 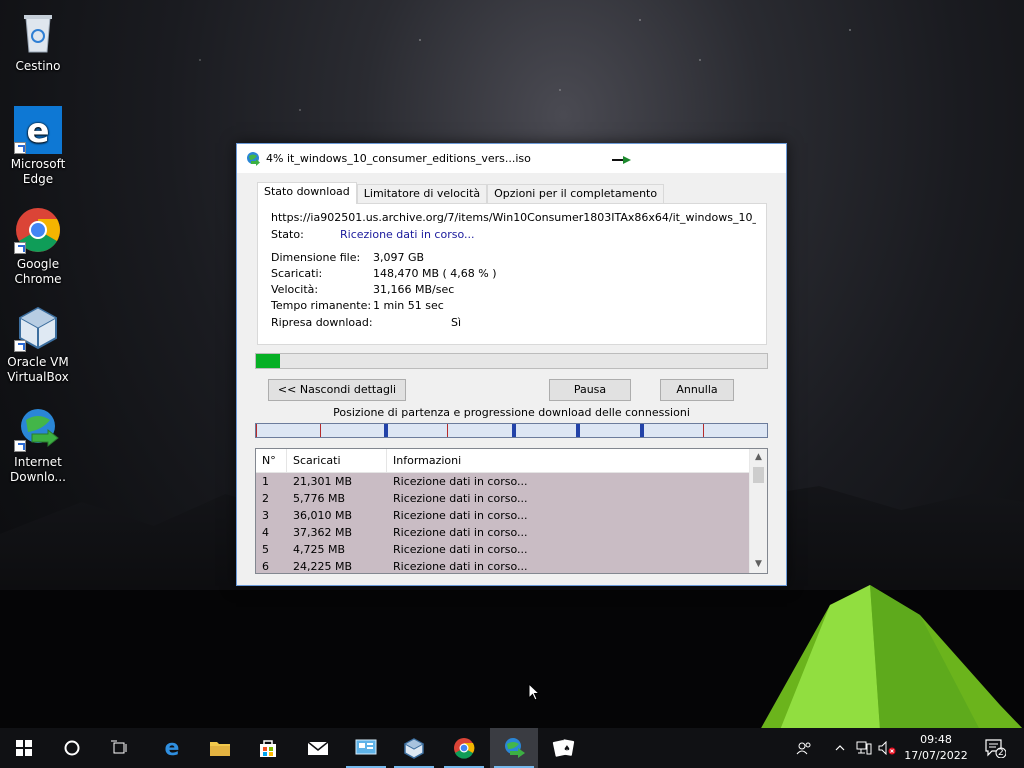 I want to click on control-panel-icon, so click(x=366, y=747).